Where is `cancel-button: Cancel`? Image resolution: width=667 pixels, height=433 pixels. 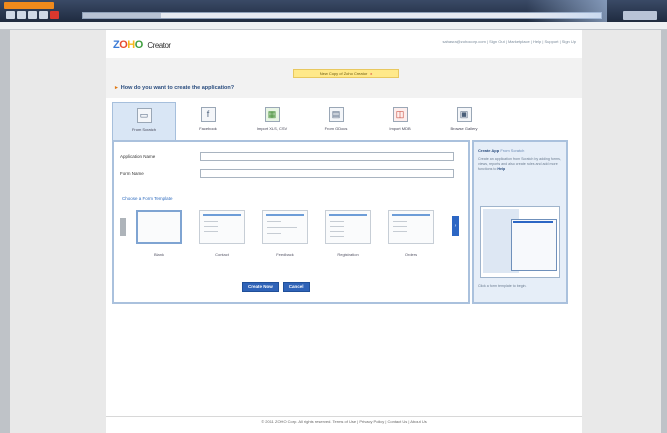
cancel-button: Cancel is located at coordinates (296, 287).